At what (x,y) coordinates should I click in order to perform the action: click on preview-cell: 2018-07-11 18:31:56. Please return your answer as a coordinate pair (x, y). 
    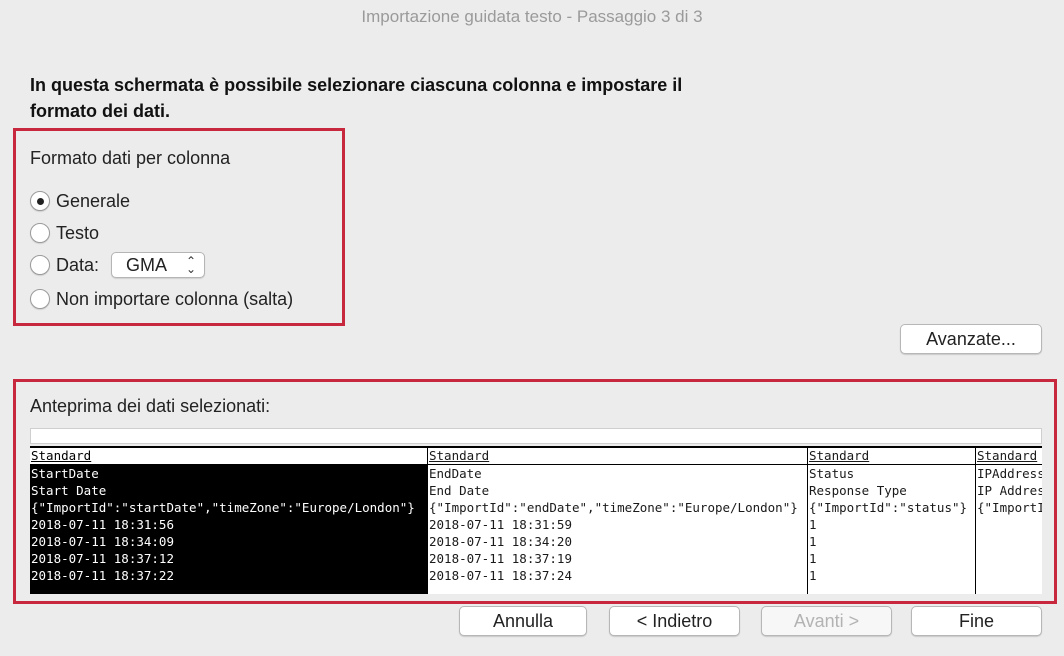
    Looking at the image, I should click on (102, 524).